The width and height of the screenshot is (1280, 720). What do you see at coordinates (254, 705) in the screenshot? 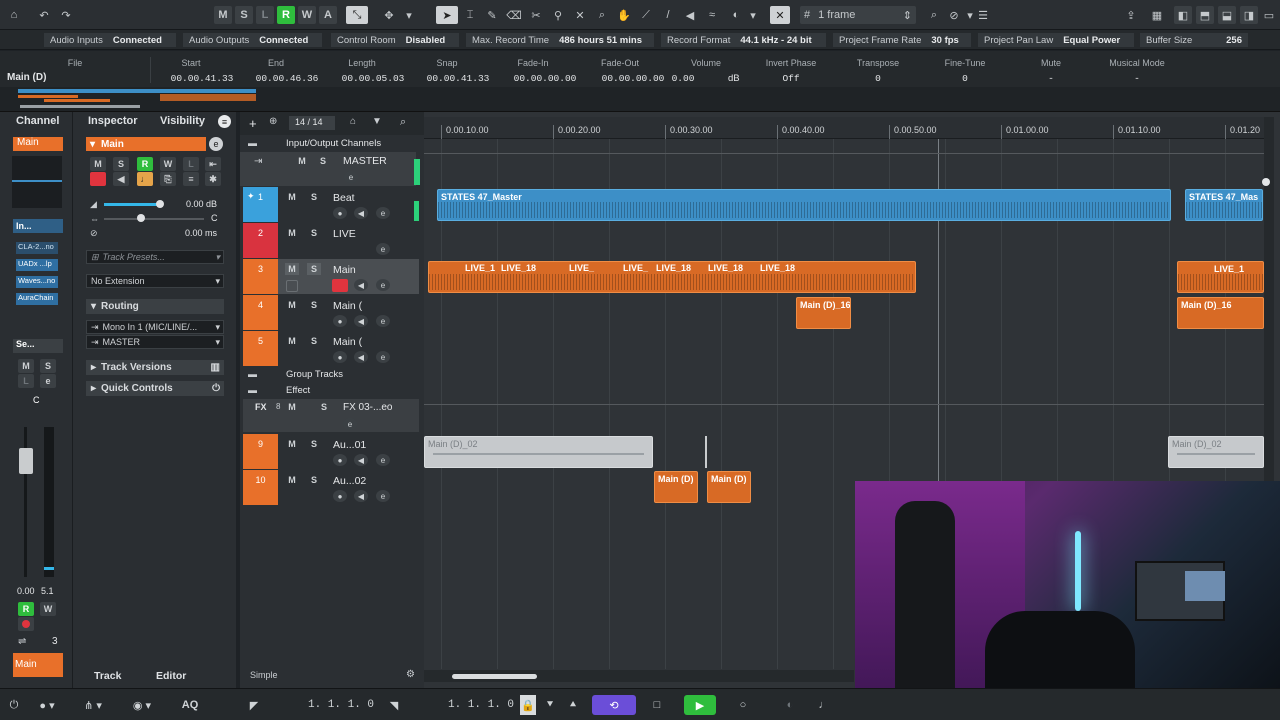
I see `locator-icon: ◤` at bounding box center [254, 705].